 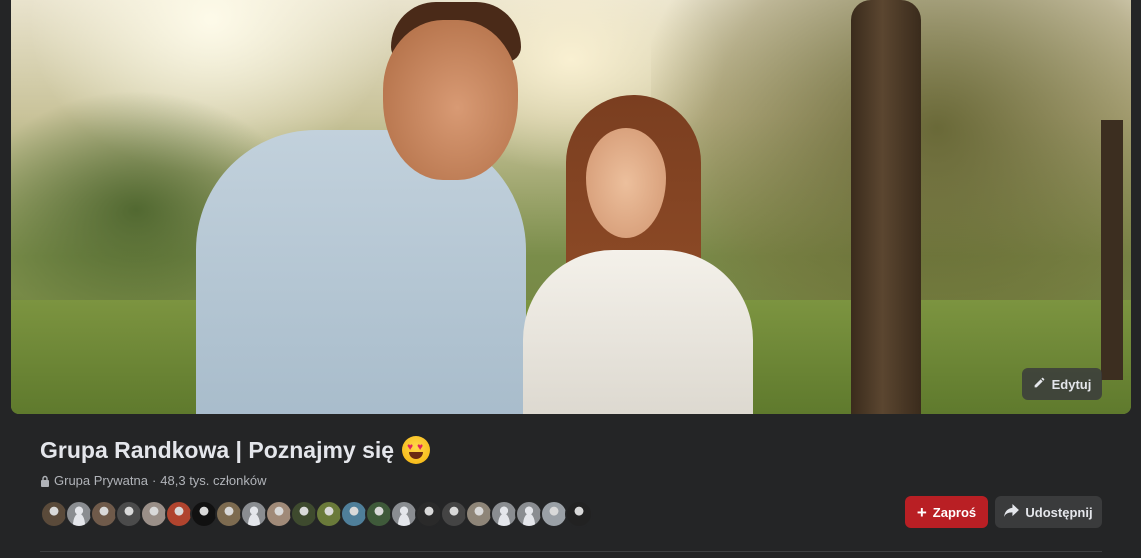 I want to click on heart-eyes-emoji-icon: ♥ ♥, so click(x=416, y=450).